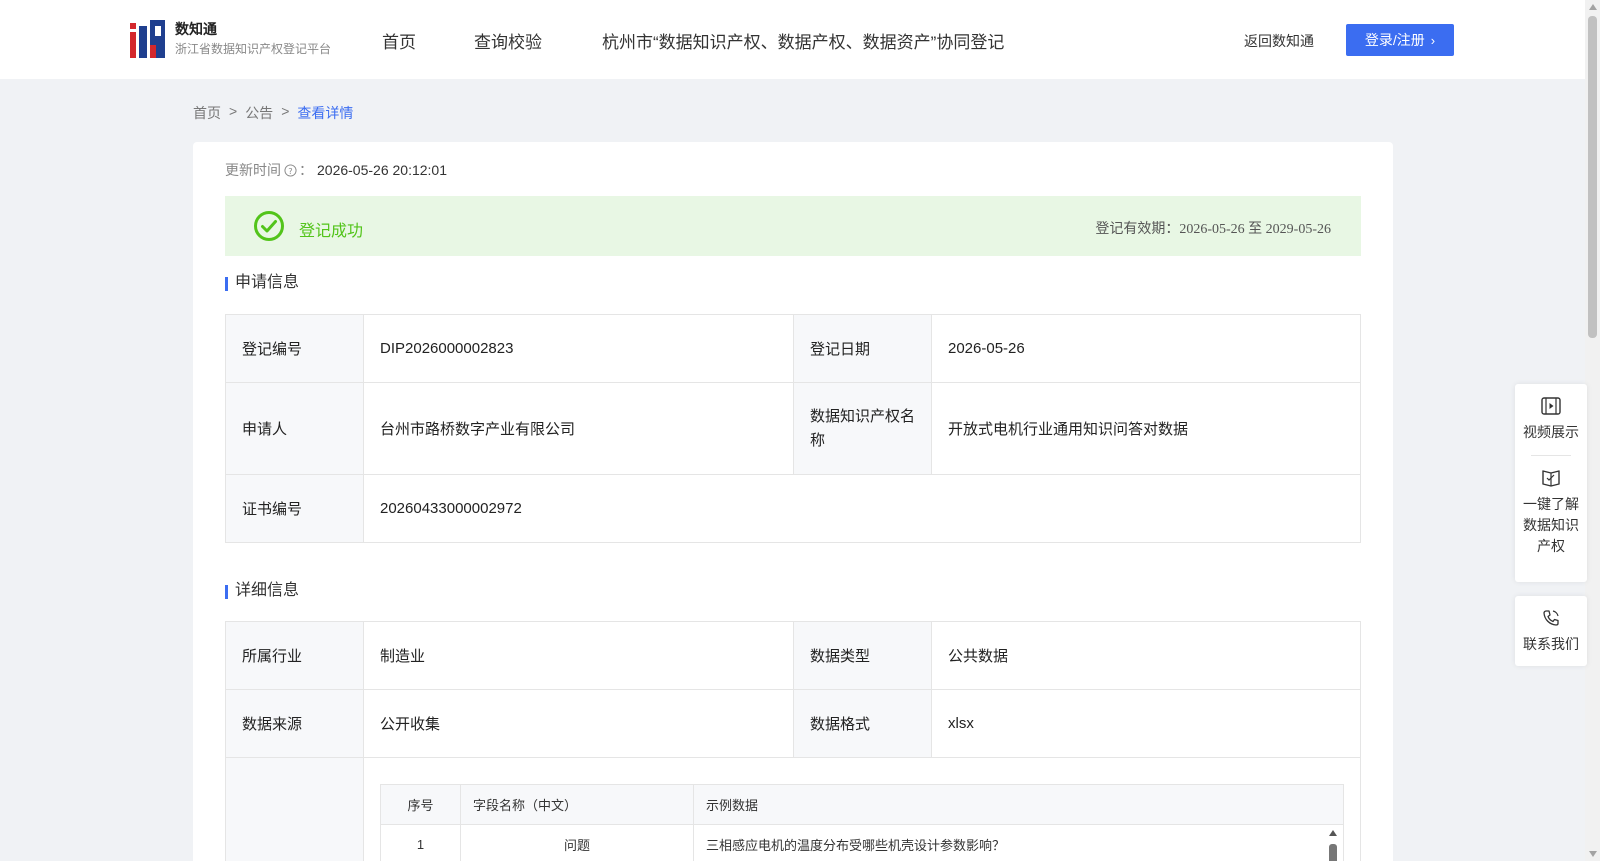 The height and width of the screenshot is (861, 1600). Describe the element at coordinates (1394, 40) in the screenshot. I see `login-register-label: 登录/注册` at that location.